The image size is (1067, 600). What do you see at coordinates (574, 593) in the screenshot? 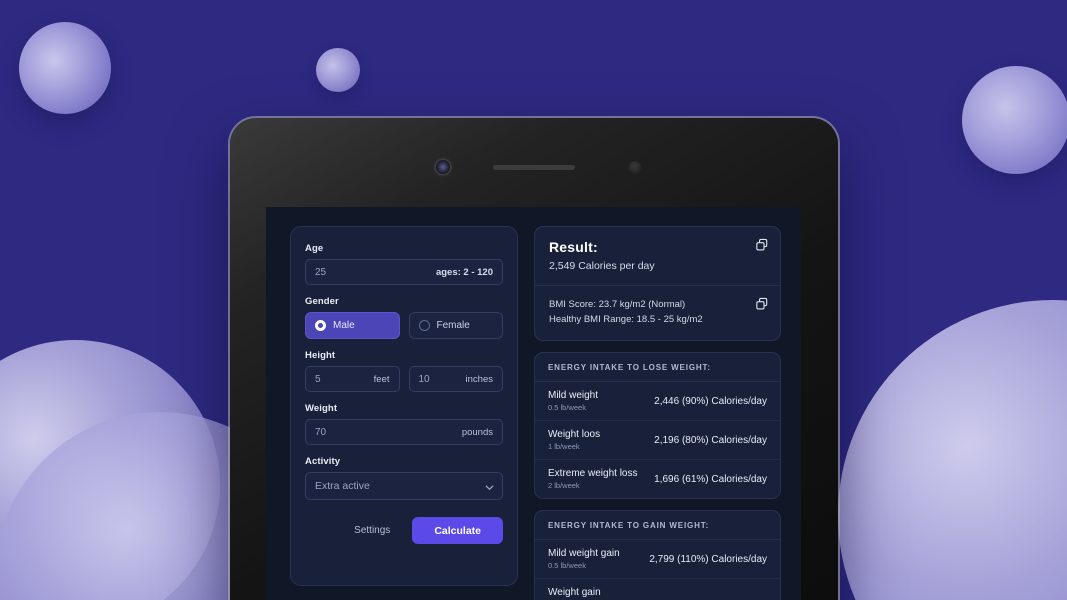
I see `row-label: Weight gain` at bounding box center [574, 593].